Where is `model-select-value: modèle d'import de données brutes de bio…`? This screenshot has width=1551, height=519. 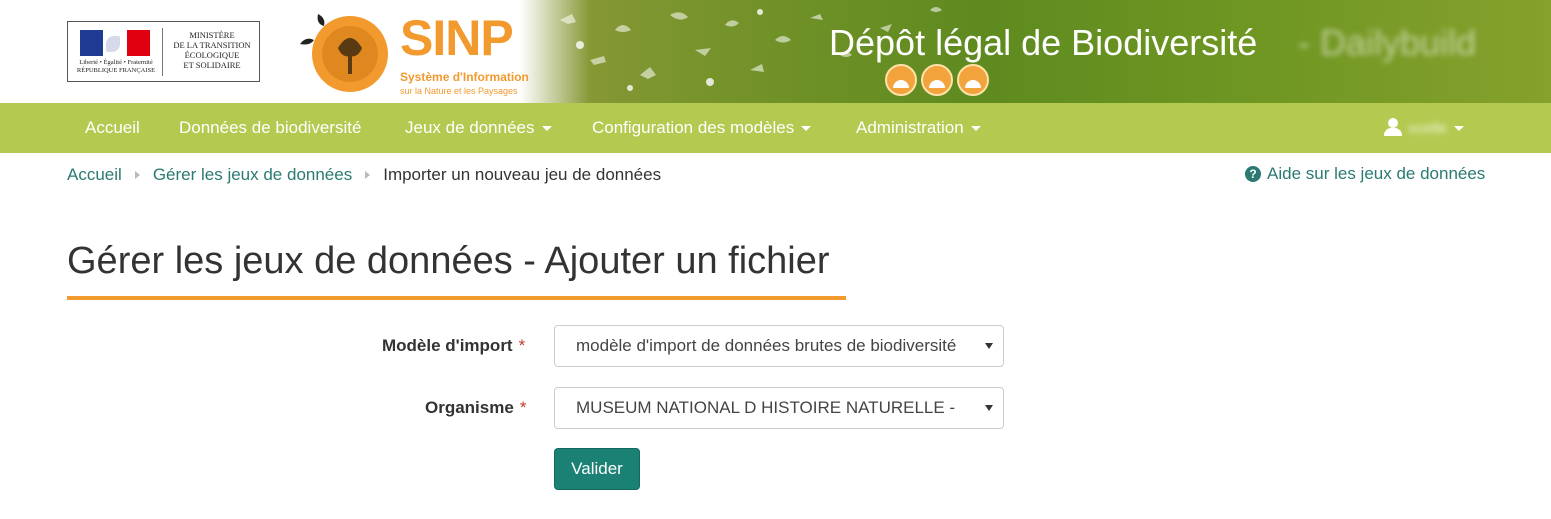
model-select-value: modèle d'import de données brutes de bio… is located at coordinates (766, 345).